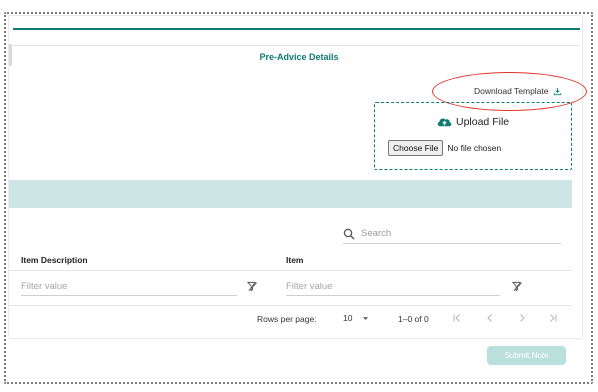  I want to click on column-header-item-description: Item Description, so click(54, 260).